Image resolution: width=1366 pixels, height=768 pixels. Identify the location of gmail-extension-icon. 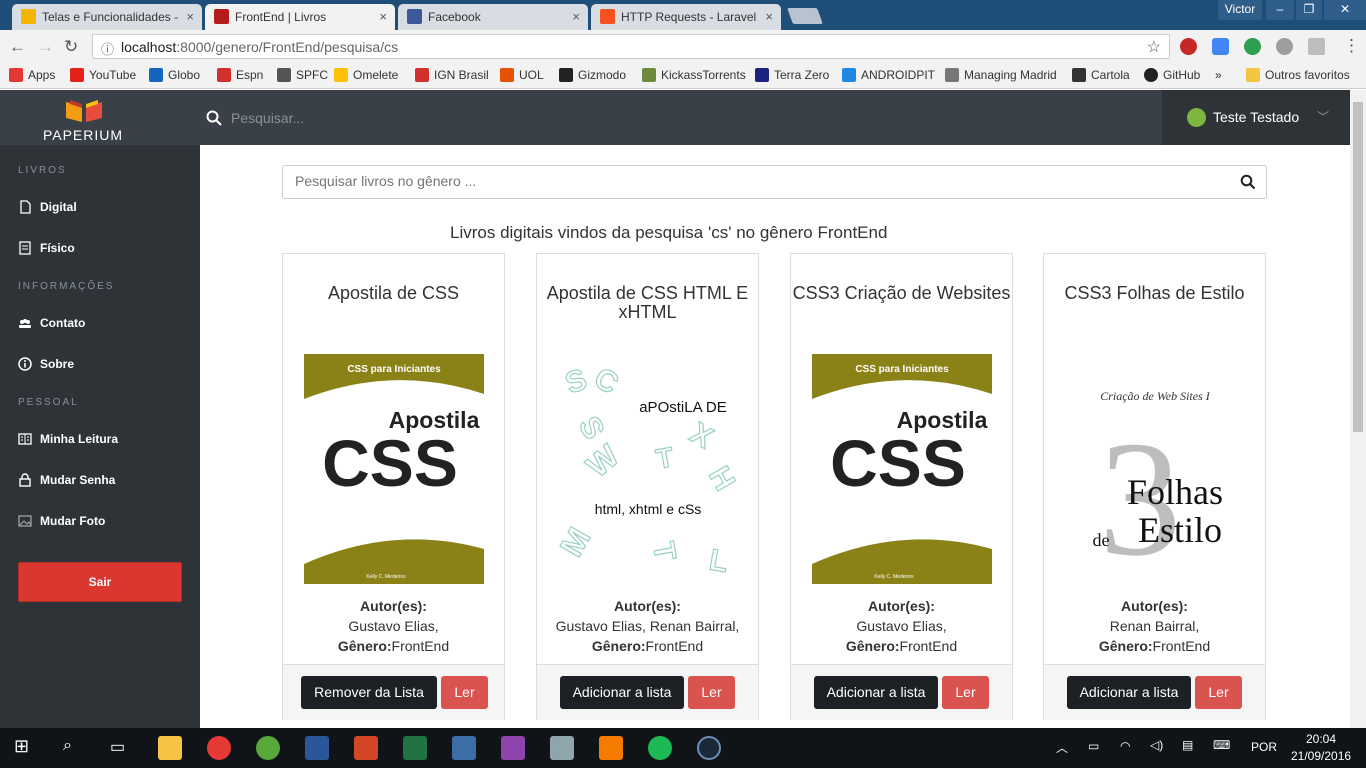
(1284, 46).